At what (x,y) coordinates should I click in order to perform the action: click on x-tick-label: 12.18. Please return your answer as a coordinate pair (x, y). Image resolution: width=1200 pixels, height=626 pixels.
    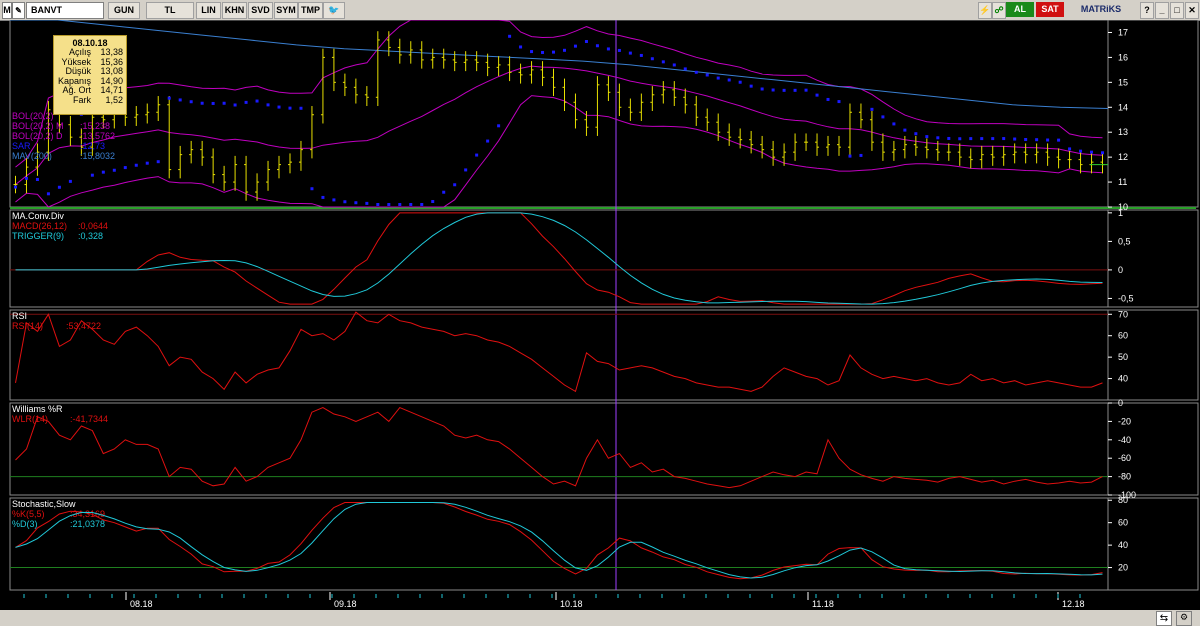
    Looking at the image, I should click on (1073, 604).